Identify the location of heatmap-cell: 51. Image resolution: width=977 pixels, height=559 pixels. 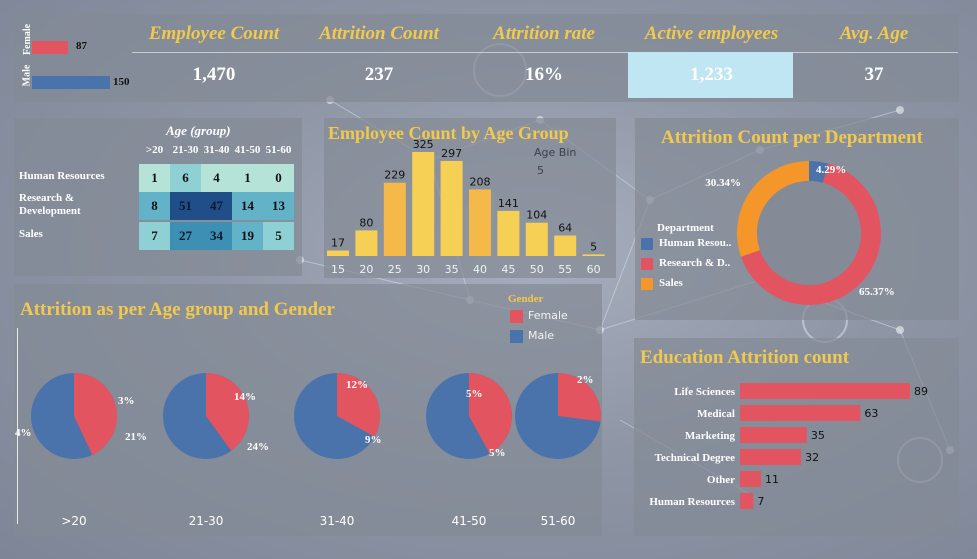
(185, 206).